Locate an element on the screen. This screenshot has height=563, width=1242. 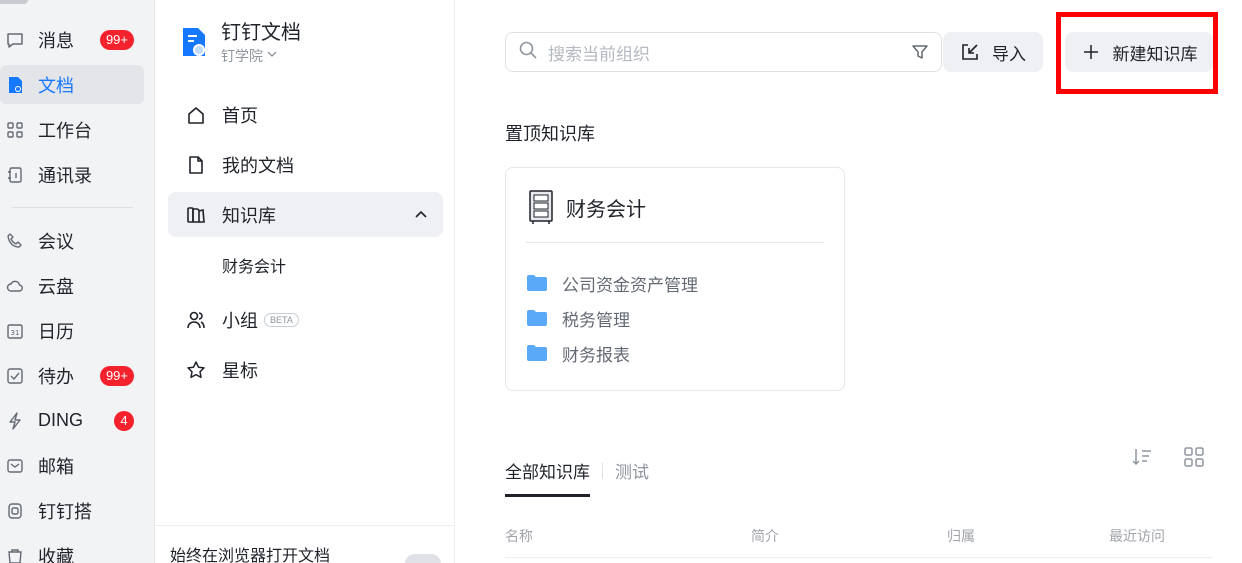
nav-label: 文档 is located at coordinates (56, 85).